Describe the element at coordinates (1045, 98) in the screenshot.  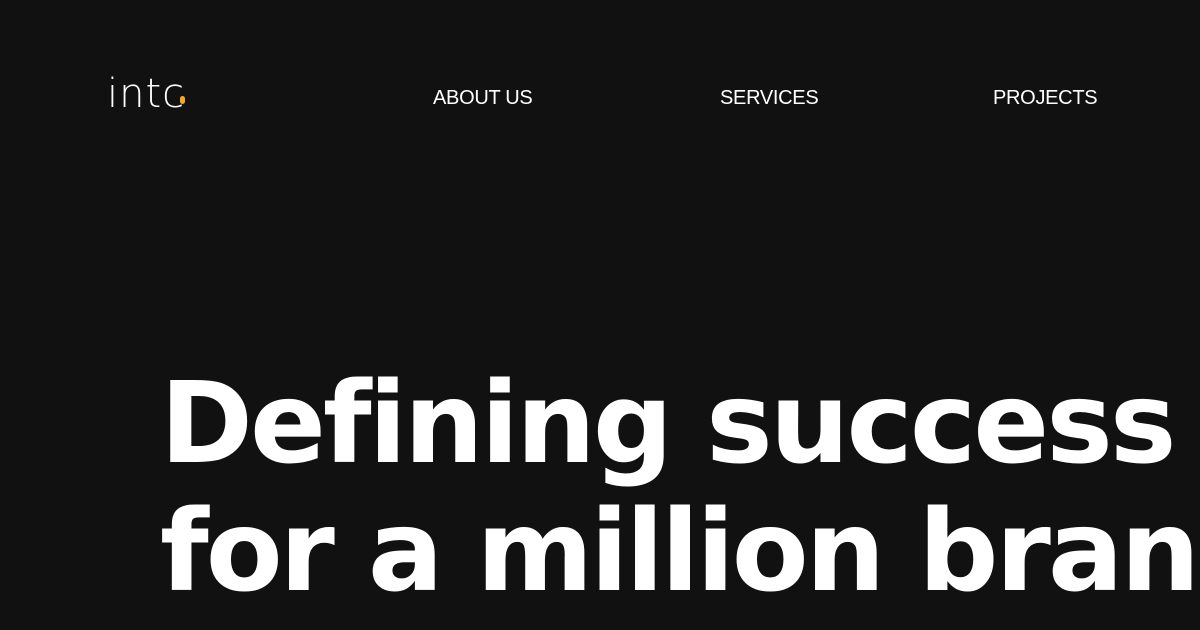
I see `nav-item-projects: PROJECTS` at that location.